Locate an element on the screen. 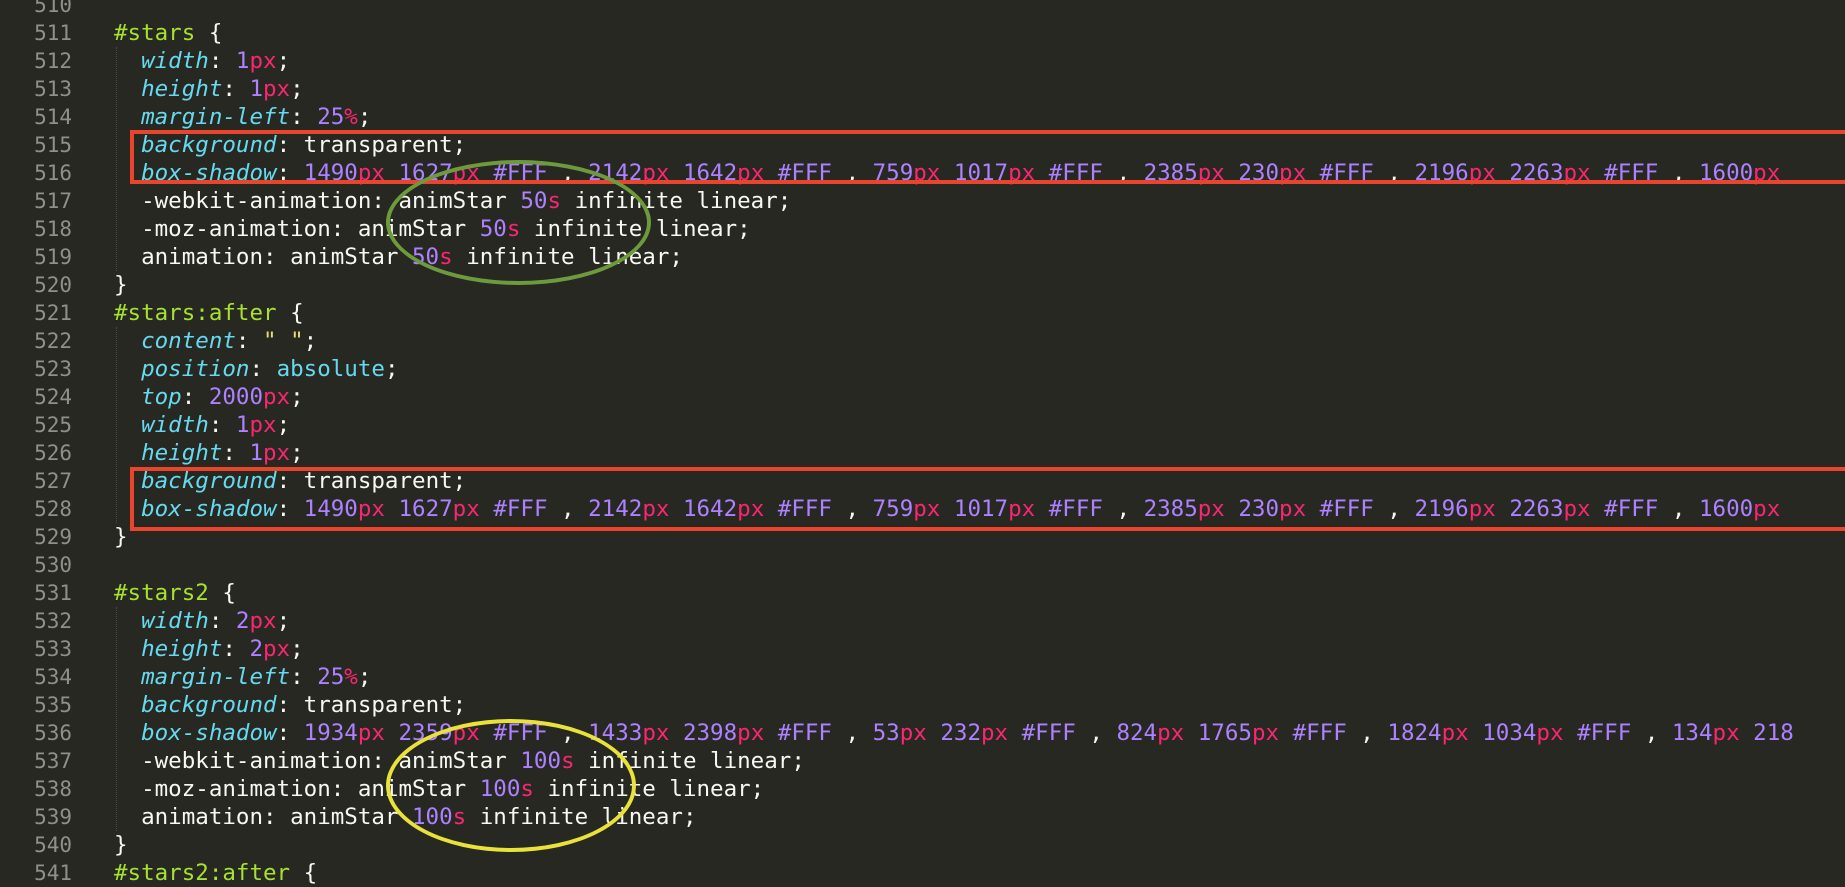  code-token: 2196 is located at coordinates (1441, 173).